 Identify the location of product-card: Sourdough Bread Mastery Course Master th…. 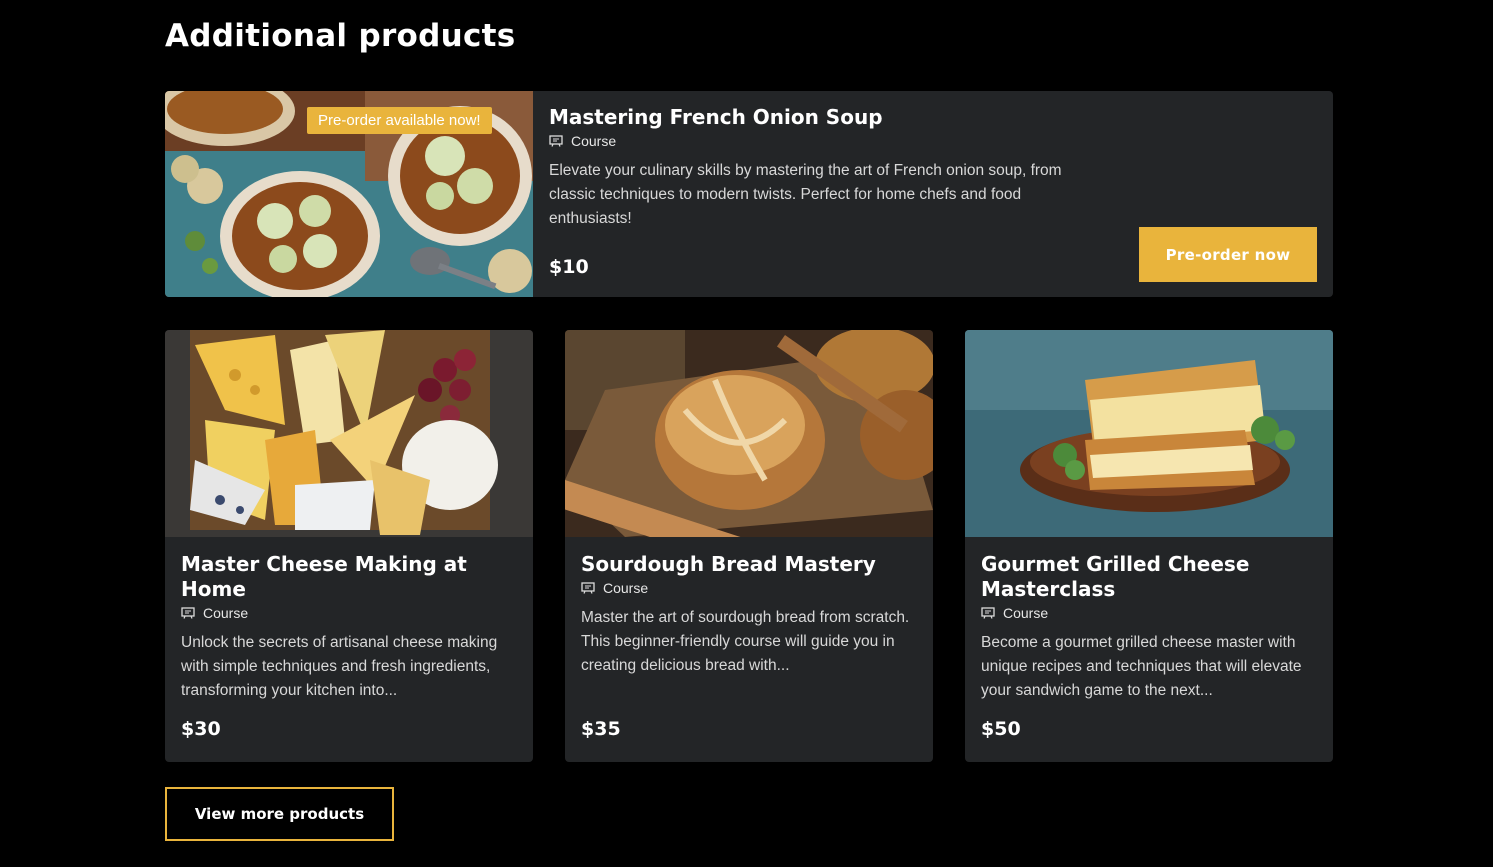
(749, 546).